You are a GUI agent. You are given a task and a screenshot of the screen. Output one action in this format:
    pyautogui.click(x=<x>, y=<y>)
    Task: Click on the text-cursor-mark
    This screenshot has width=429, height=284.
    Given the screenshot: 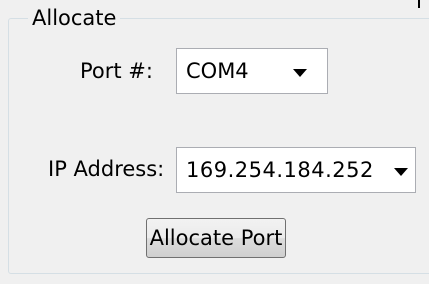 What is the action you would take?
    pyautogui.click(x=419, y=4)
    